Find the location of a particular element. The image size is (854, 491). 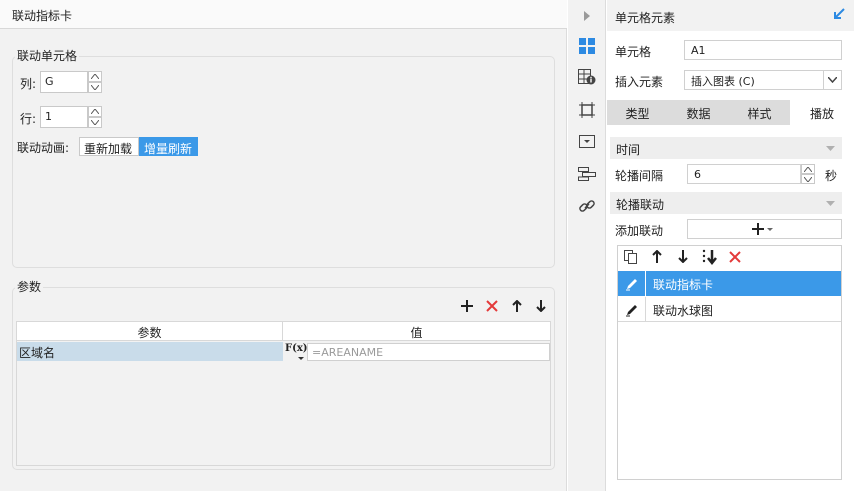

plus-dropdown-icon is located at coordinates (762, 229).